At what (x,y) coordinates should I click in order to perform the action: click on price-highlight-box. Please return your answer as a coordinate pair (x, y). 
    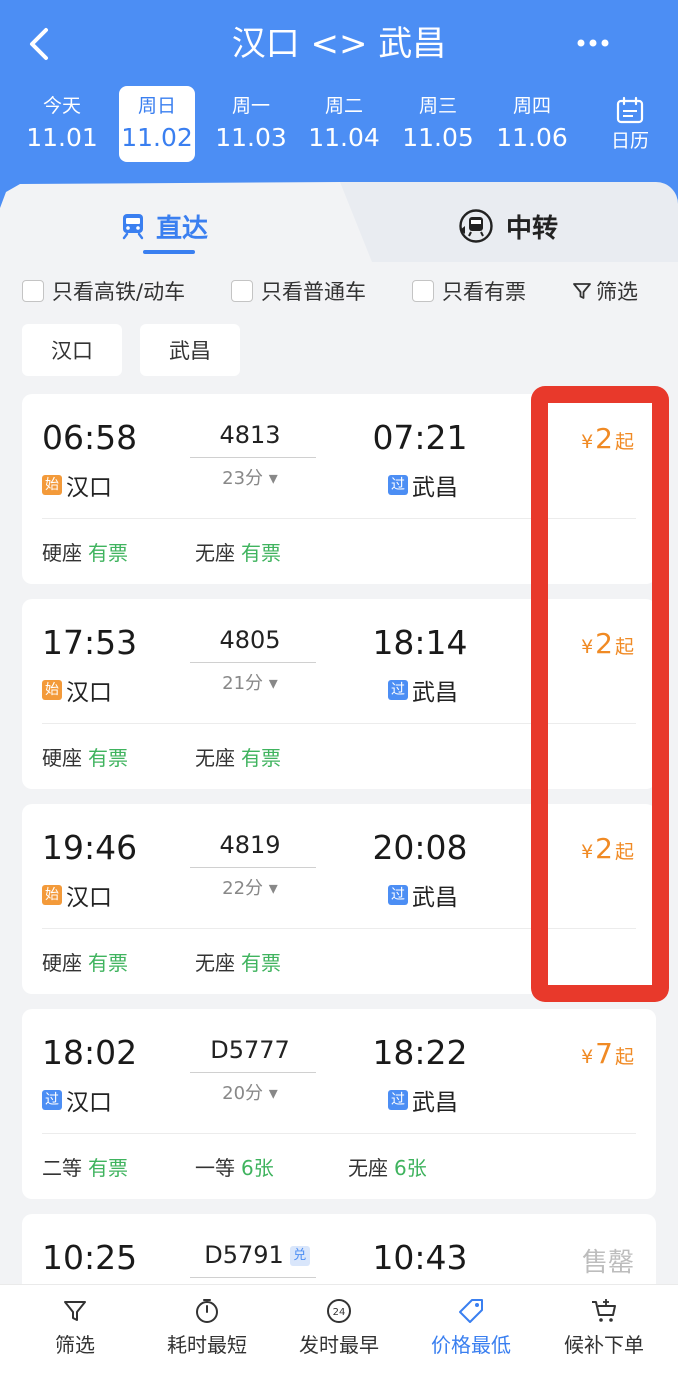
    Looking at the image, I should click on (600, 694).